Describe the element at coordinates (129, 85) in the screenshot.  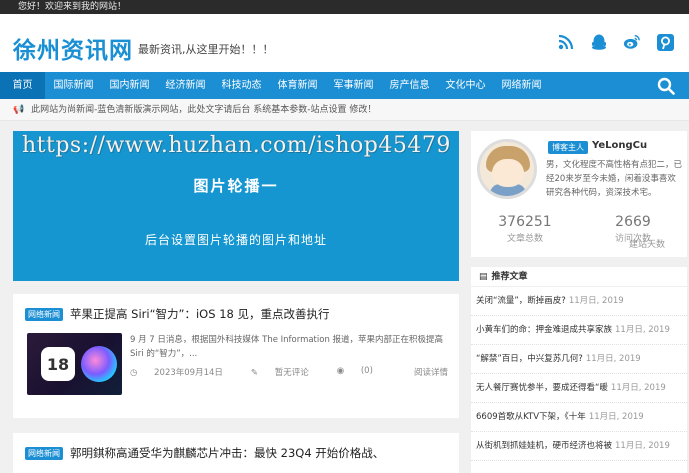
I see `nav-item-domestic: 国内新闻` at that location.